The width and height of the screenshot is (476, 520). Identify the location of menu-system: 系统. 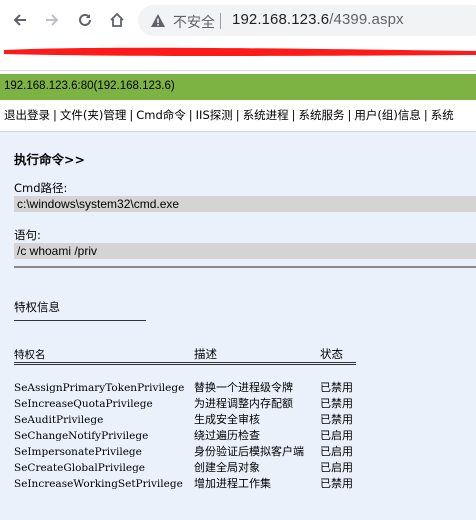
(442, 115).